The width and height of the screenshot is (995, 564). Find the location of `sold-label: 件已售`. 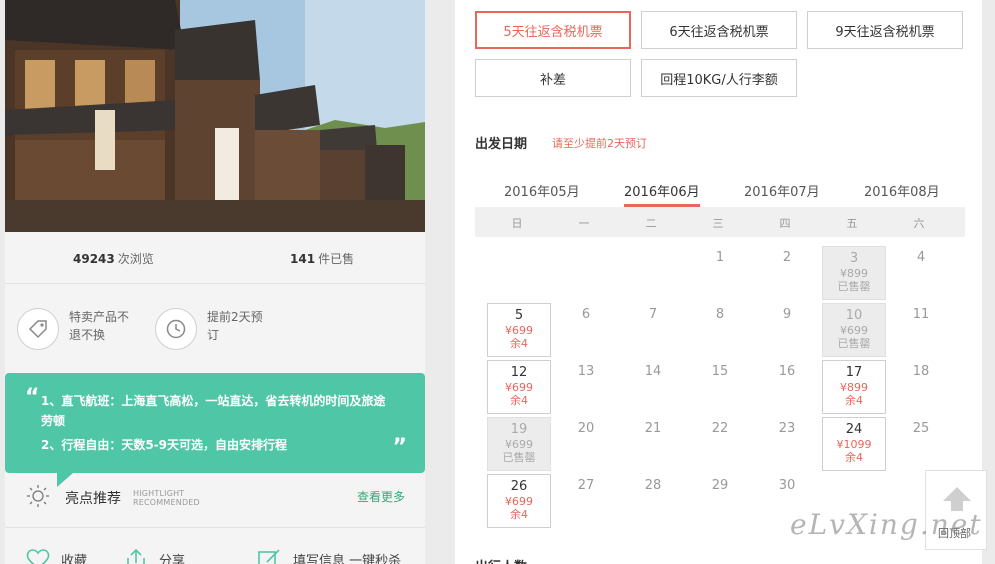

sold-label: 件已售 is located at coordinates (336, 259).